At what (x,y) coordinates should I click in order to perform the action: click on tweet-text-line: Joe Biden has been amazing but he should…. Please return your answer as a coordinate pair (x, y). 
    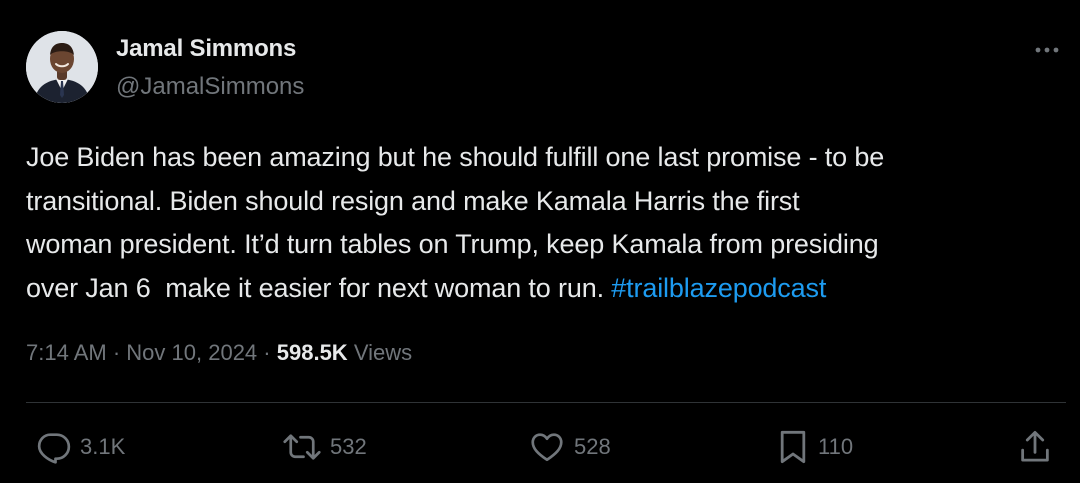
    Looking at the image, I should click on (455, 157).